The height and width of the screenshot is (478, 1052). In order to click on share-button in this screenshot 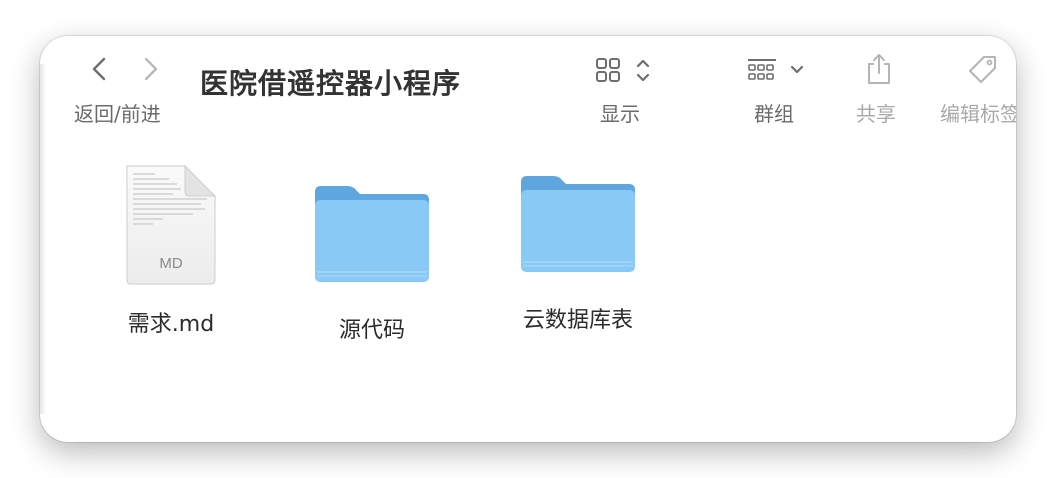, I will do `click(879, 69)`.